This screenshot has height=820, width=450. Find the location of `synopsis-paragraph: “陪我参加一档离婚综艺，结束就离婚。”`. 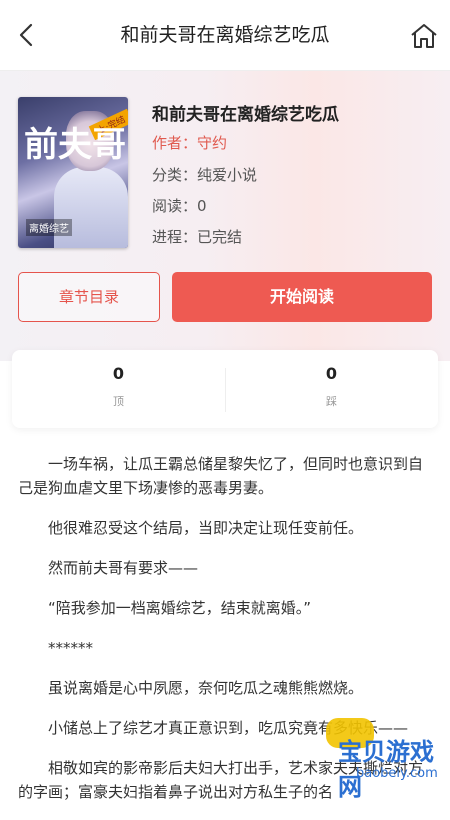

synopsis-paragraph: “陪我参加一档离婚综艺，结束就离婚。” is located at coordinates (180, 608).